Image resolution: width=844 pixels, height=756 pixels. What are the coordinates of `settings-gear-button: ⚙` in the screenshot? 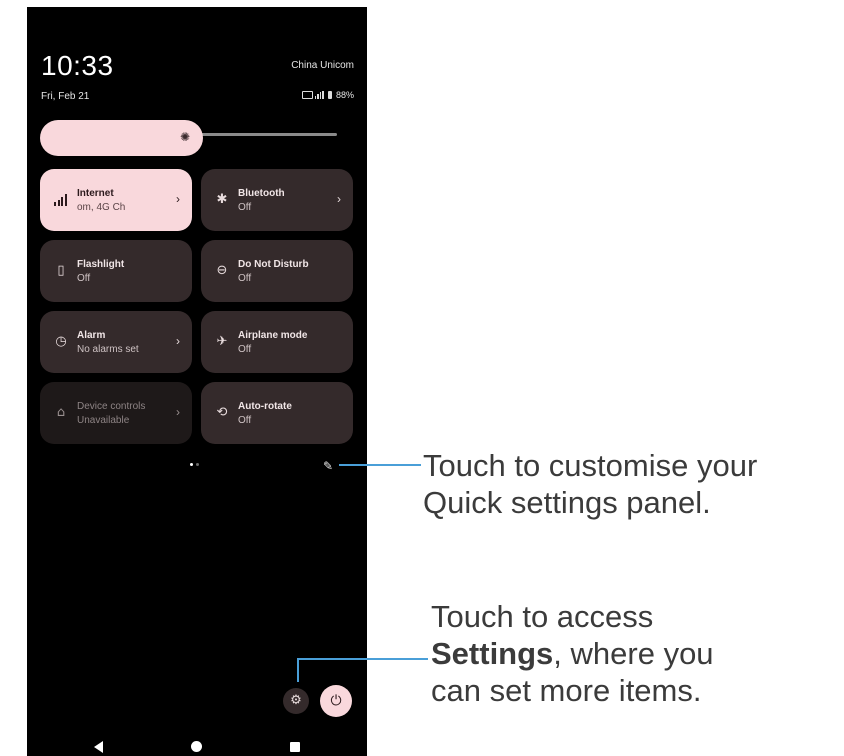 It's located at (296, 701).